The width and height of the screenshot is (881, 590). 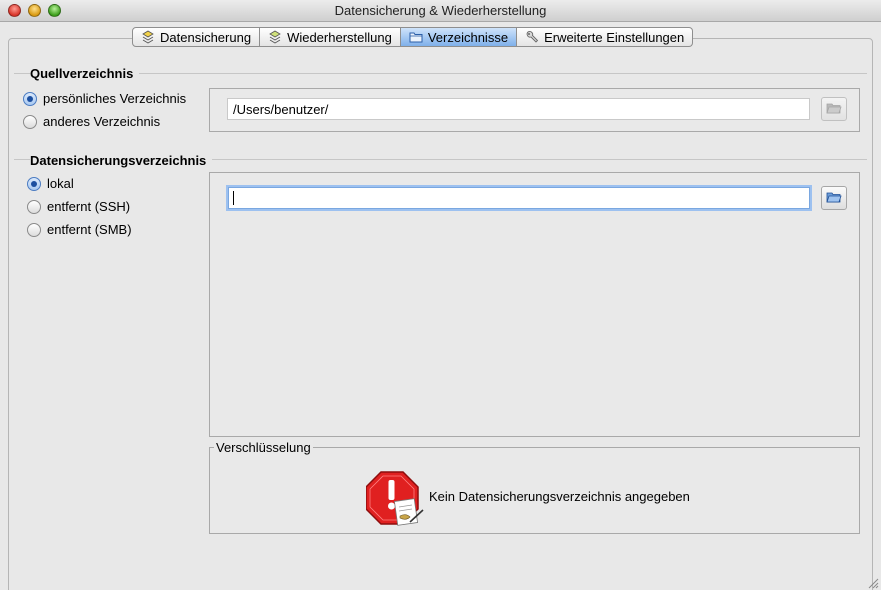 I want to click on resize-grip, so click(x=873, y=583).